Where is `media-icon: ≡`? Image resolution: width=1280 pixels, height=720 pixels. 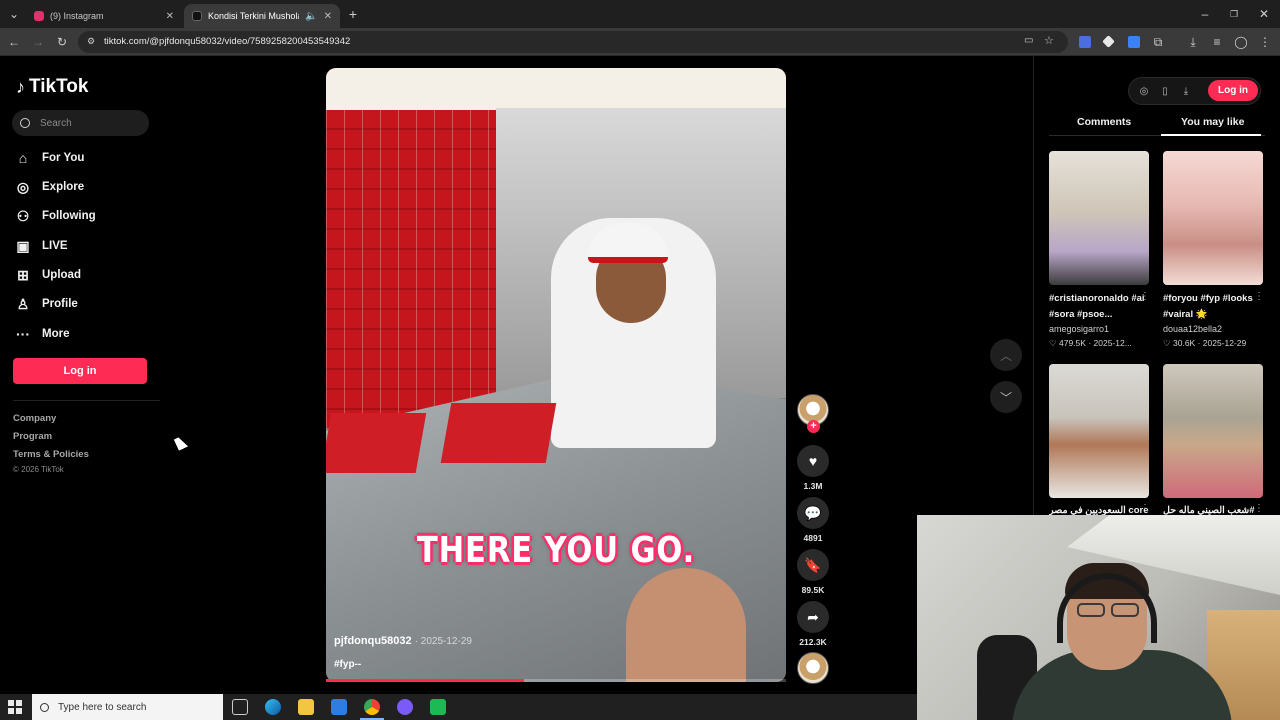 media-icon: ≡ is located at coordinates (1217, 42).